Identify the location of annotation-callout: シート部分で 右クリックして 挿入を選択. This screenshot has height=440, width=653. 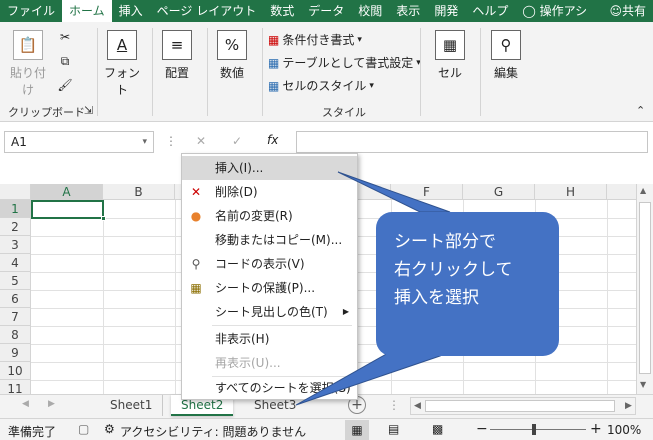
(467, 284).